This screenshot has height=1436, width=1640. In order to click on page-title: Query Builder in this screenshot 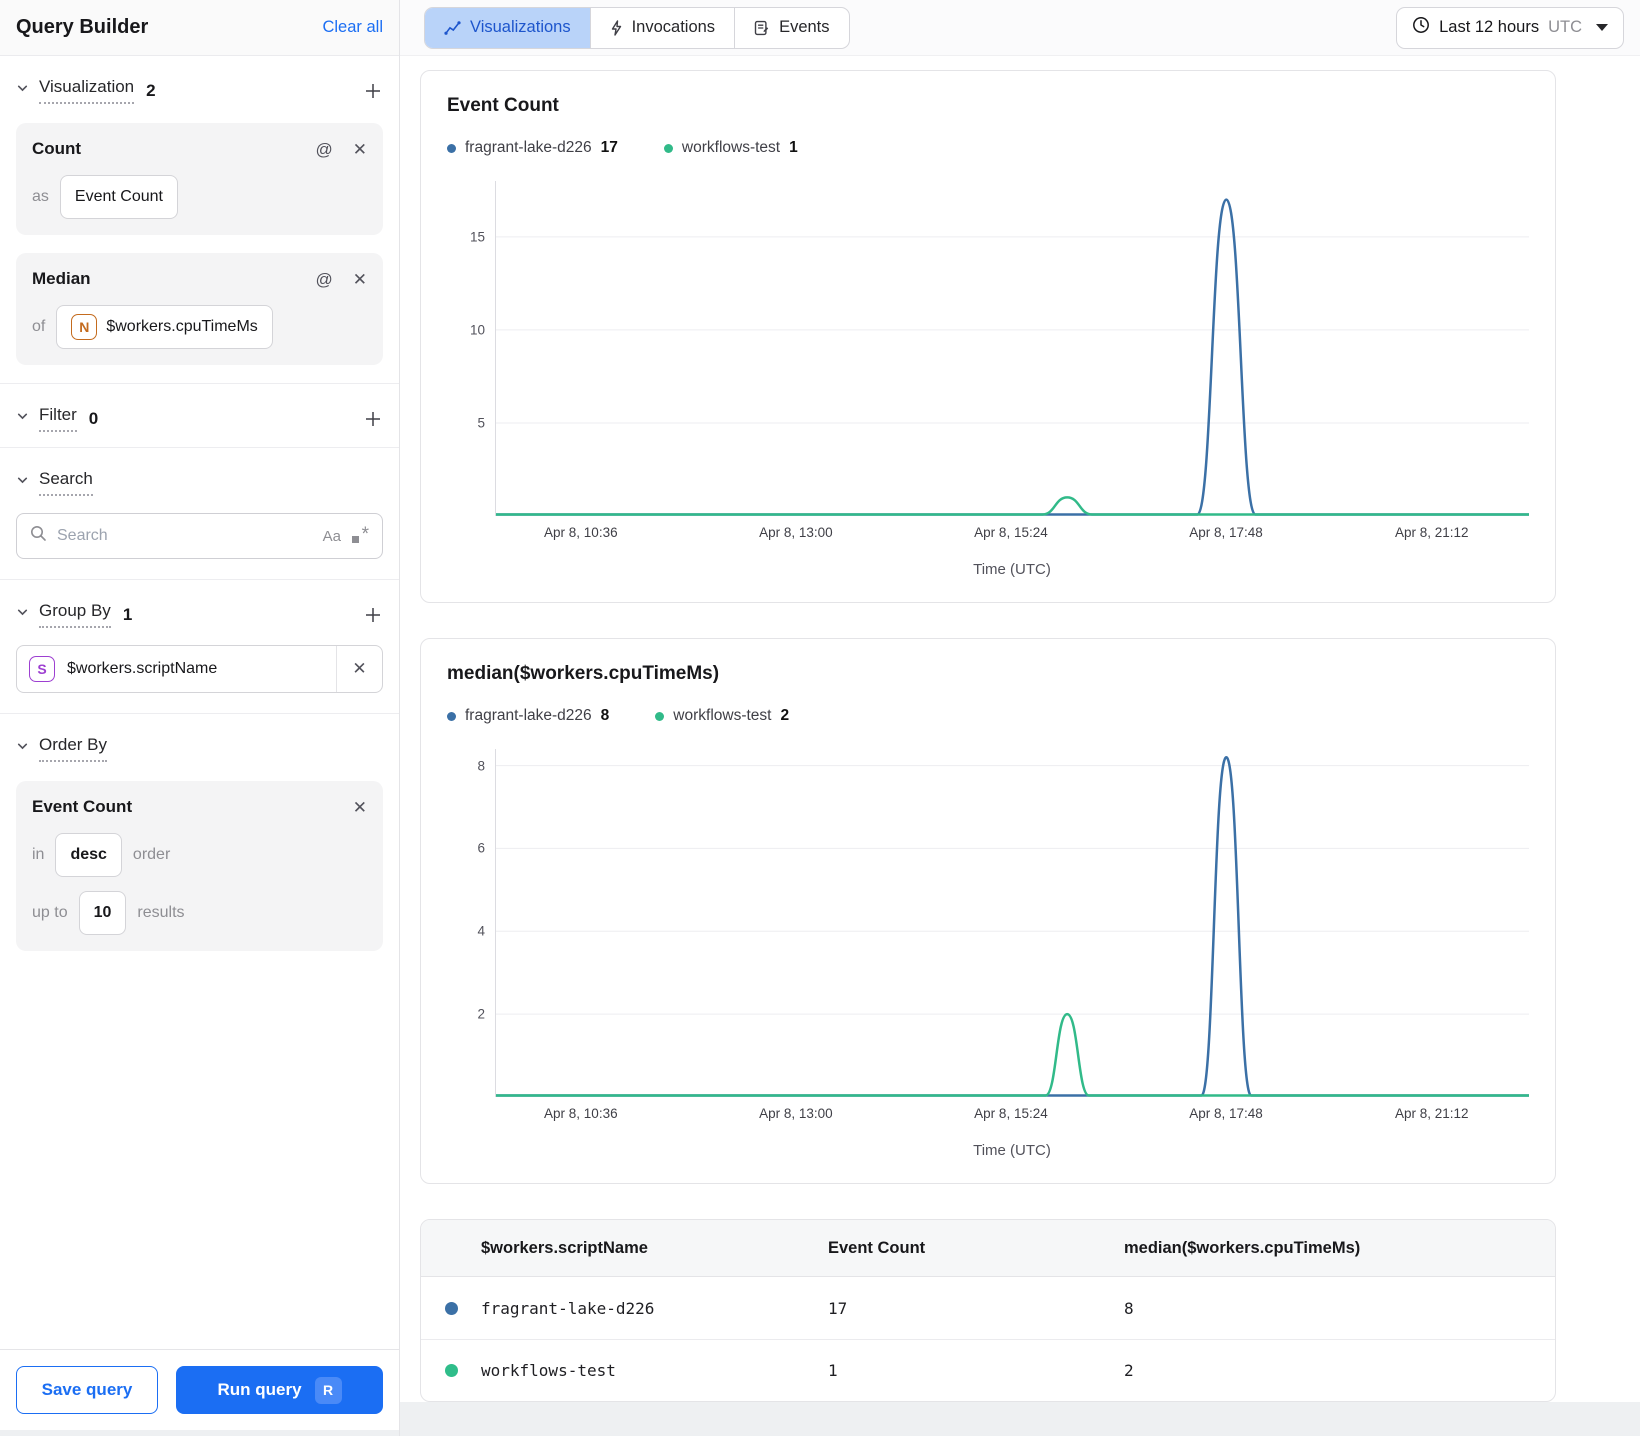, I will do `click(82, 27)`.